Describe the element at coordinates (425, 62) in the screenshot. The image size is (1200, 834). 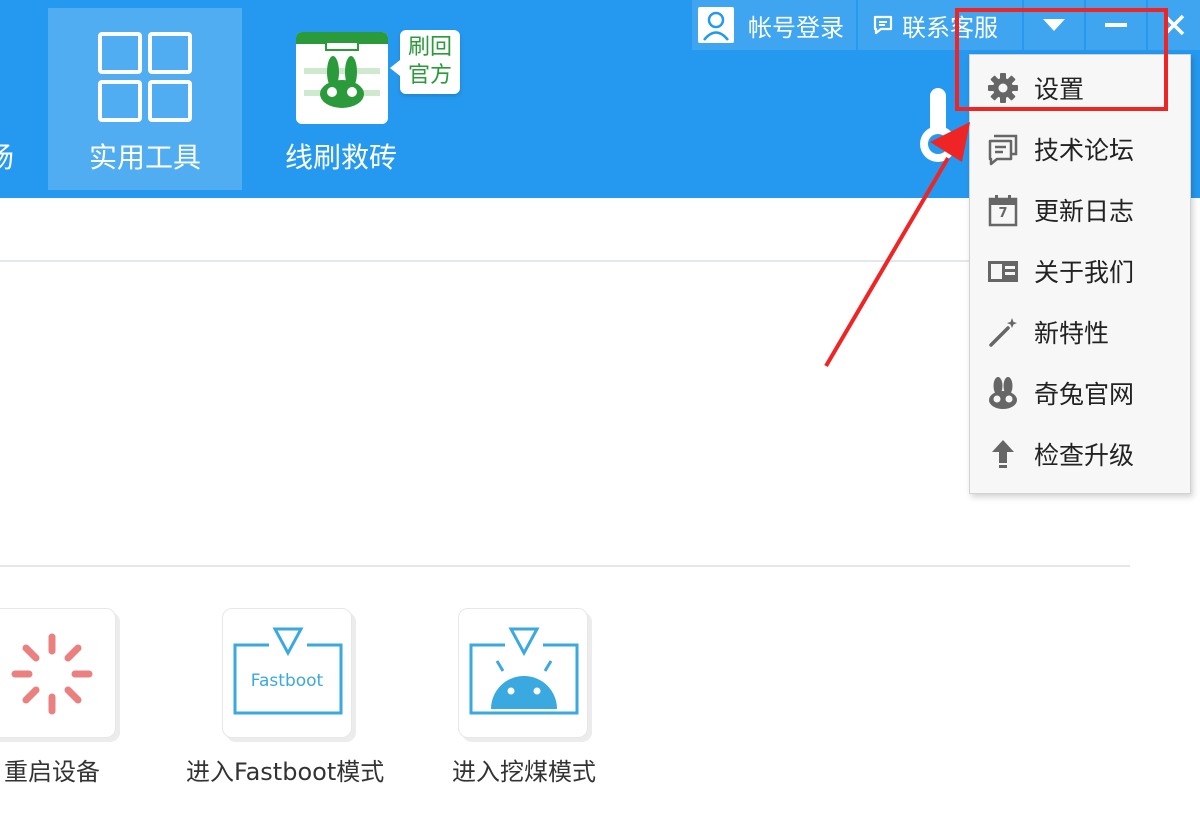
I see `flash-badge: 刷回官方` at that location.